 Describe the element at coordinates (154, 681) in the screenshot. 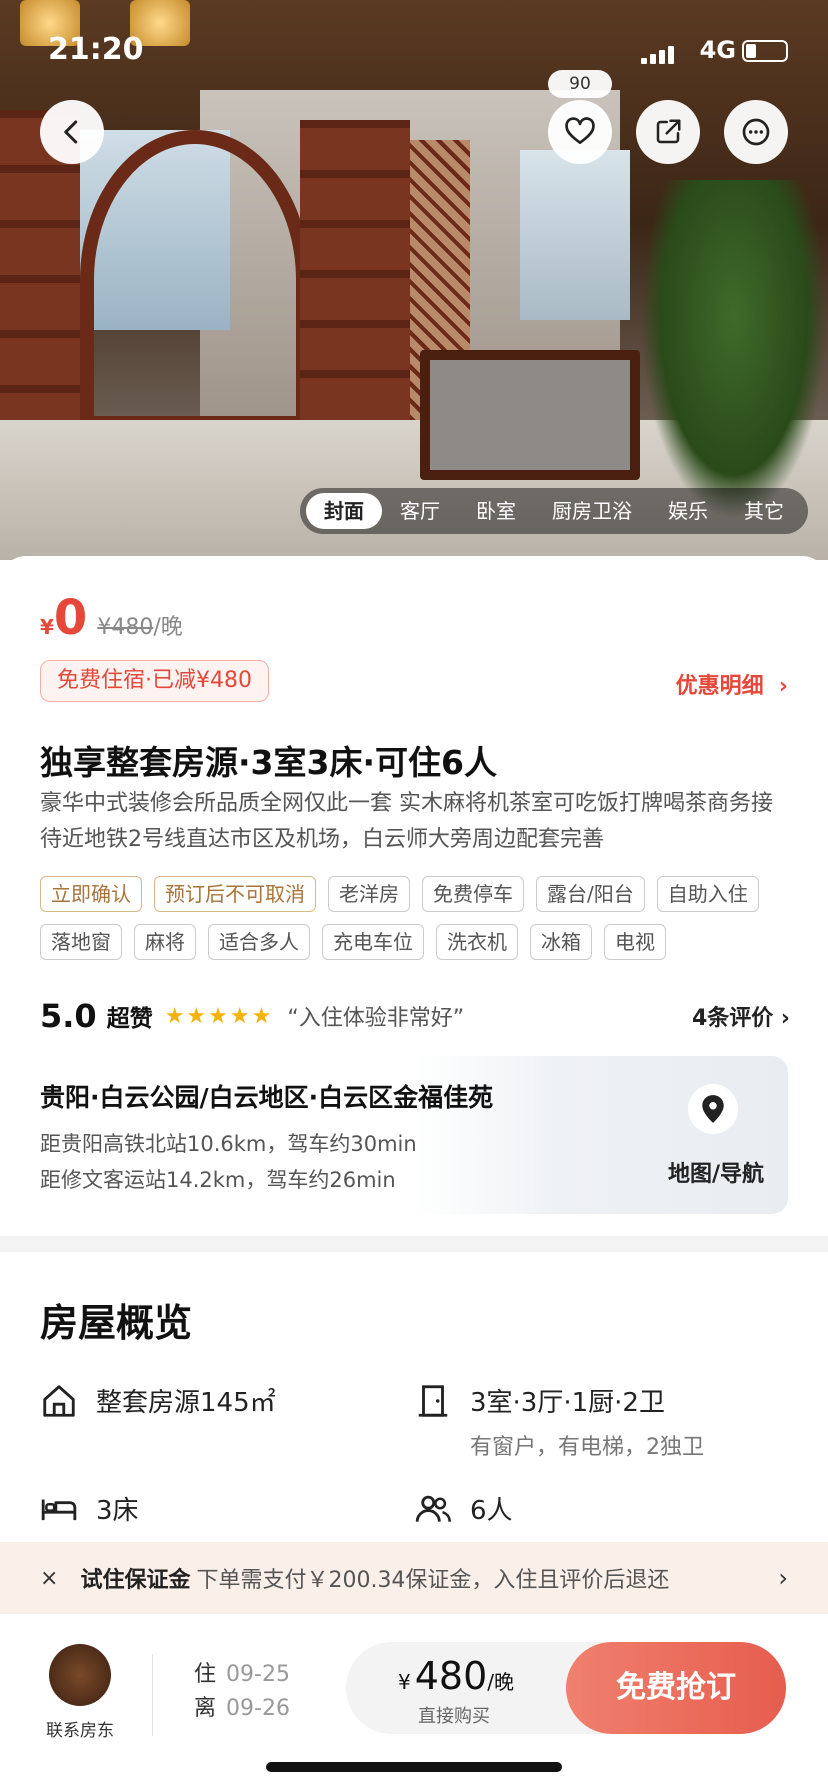

I see `free-stay-badge: 免费住宿·已减¥480` at that location.